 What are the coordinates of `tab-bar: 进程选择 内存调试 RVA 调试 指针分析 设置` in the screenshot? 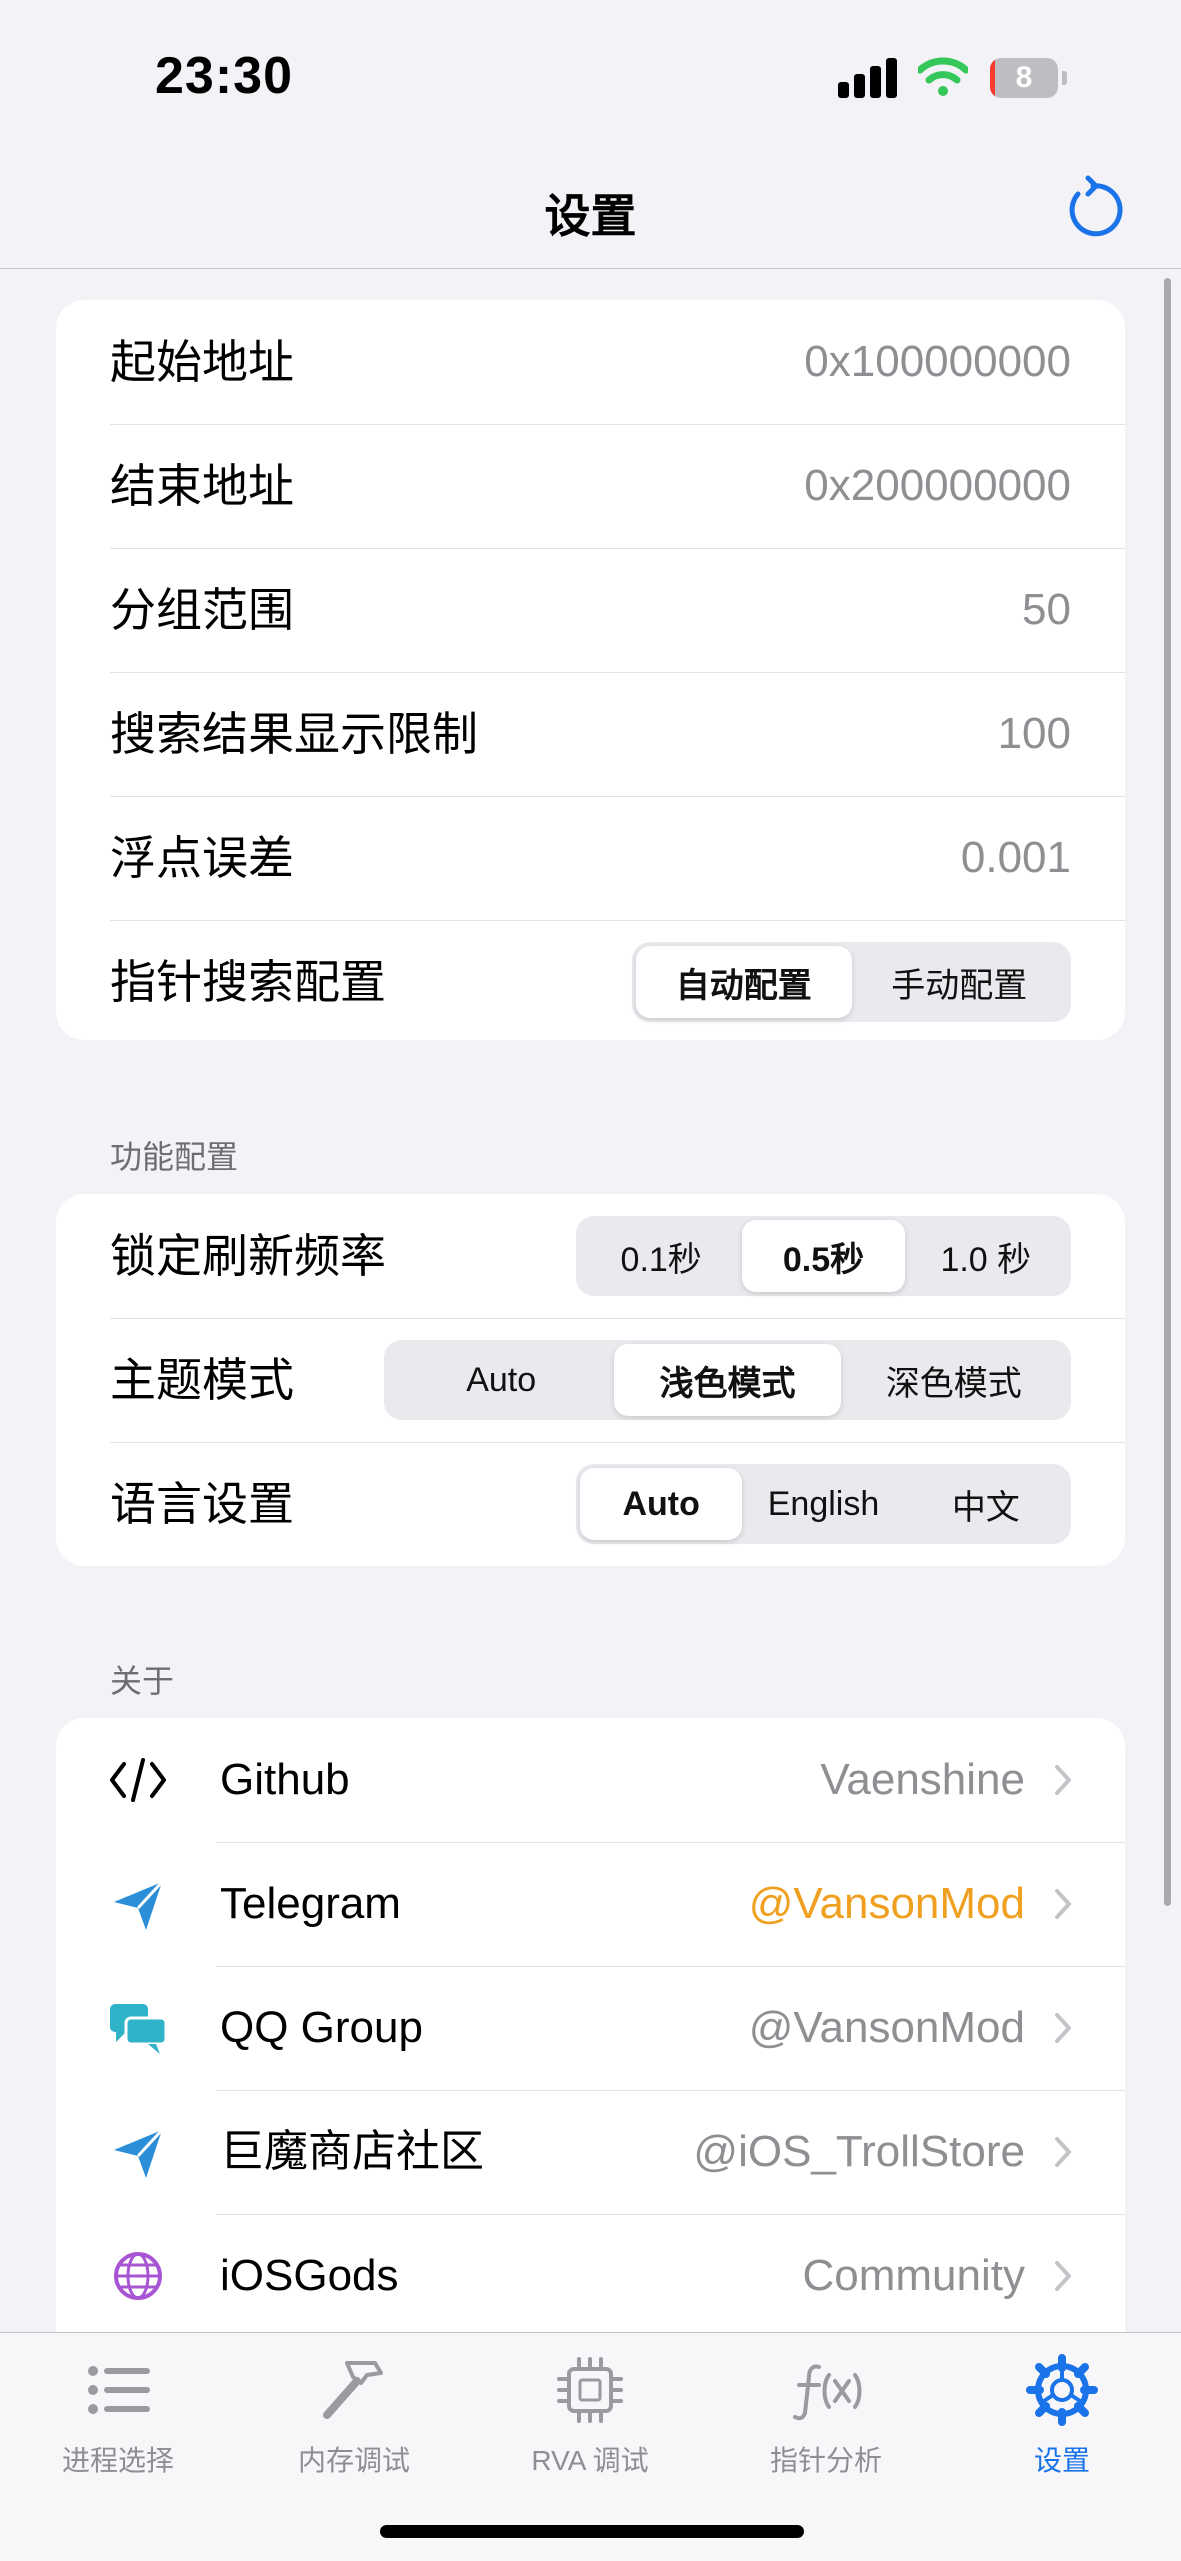 It's located at (590, 2446).